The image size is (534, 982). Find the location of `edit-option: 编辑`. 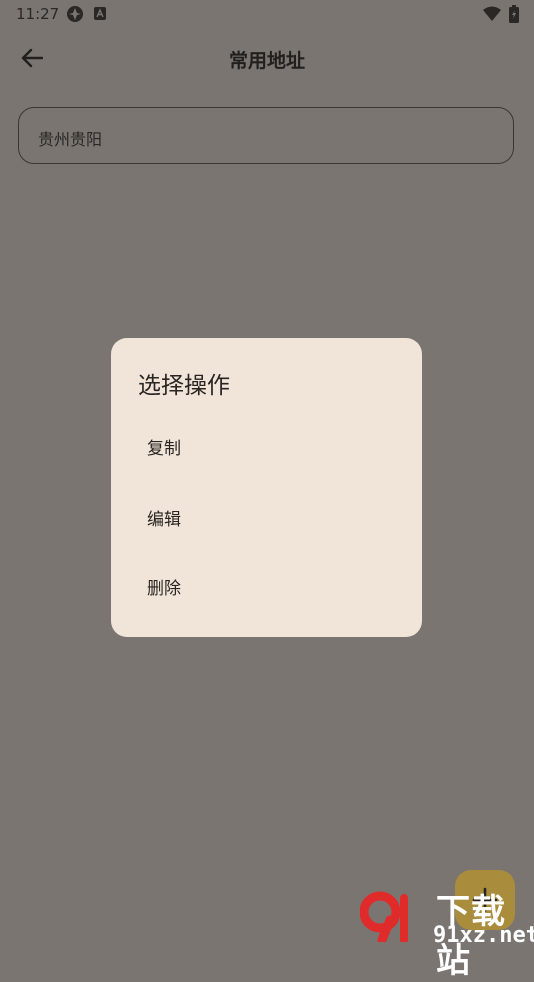

edit-option: 编辑 is located at coordinates (266, 516).